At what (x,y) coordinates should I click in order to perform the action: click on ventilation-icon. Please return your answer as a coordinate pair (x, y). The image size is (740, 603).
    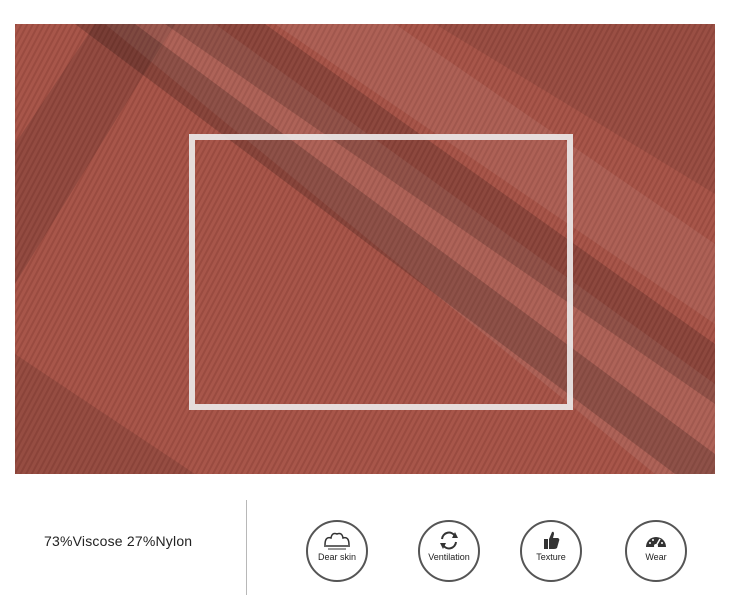
    Looking at the image, I should click on (449, 540).